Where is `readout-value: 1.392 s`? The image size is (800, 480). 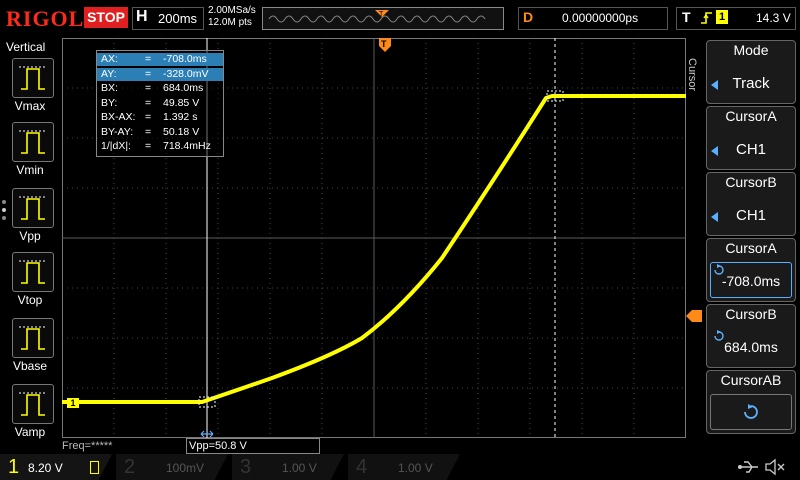
readout-value: 1.392 s is located at coordinates (180, 117).